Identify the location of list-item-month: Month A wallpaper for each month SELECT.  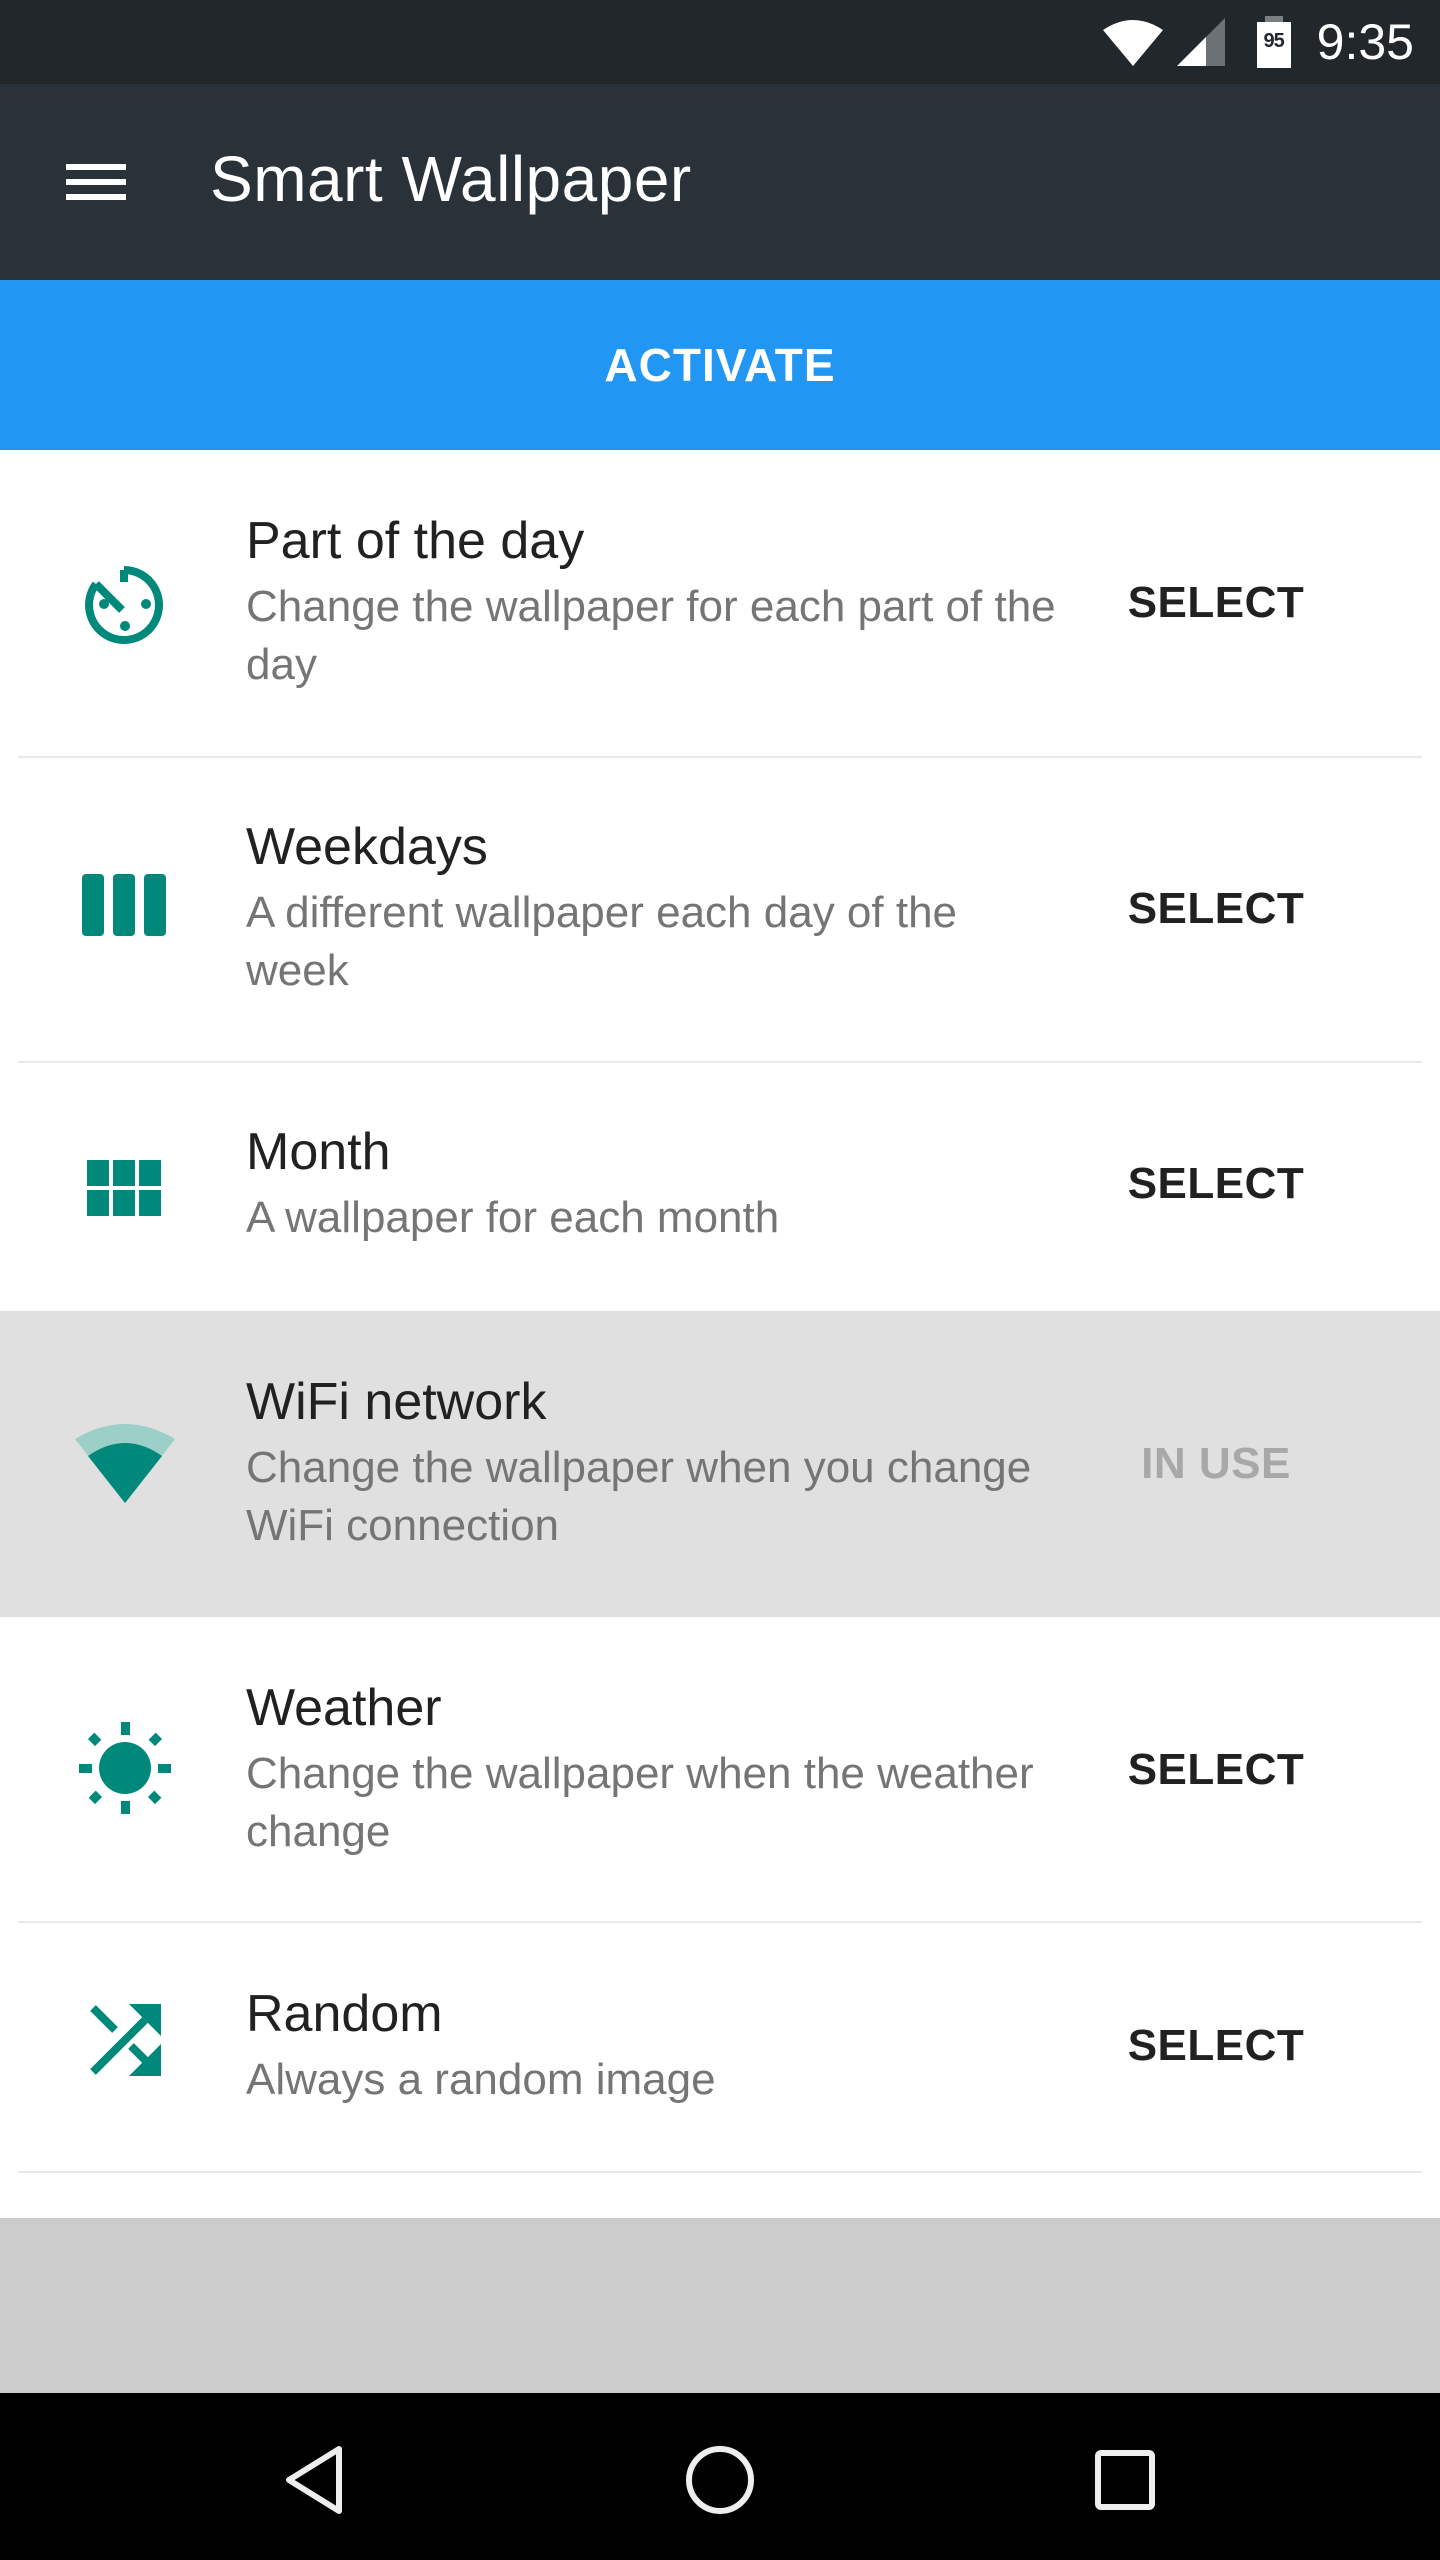
(720, 1187).